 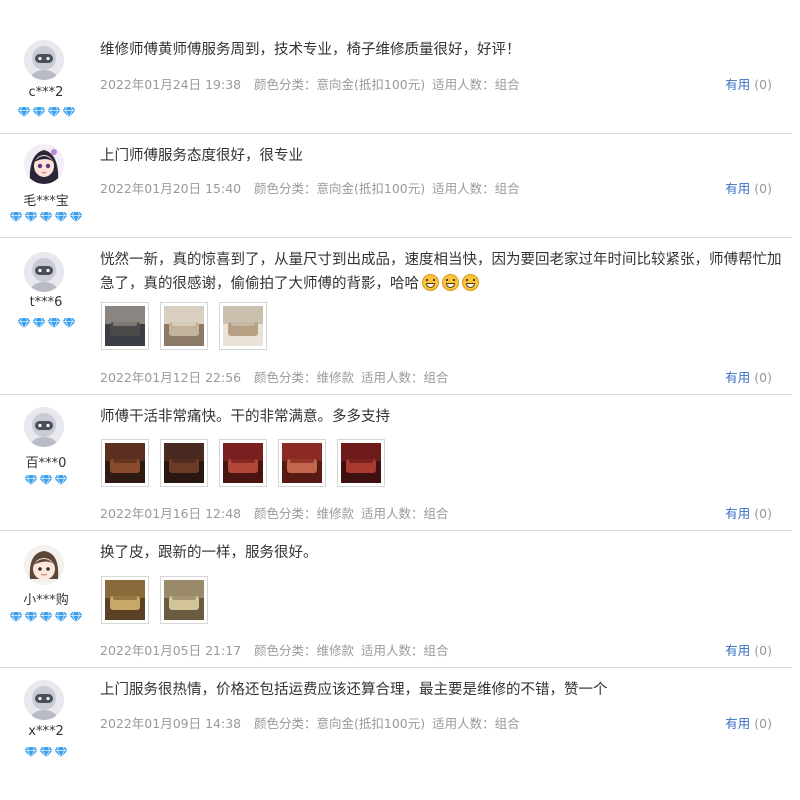 What do you see at coordinates (171, 650) in the screenshot?
I see `review-date: 2022年01月05日 21:17` at bounding box center [171, 650].